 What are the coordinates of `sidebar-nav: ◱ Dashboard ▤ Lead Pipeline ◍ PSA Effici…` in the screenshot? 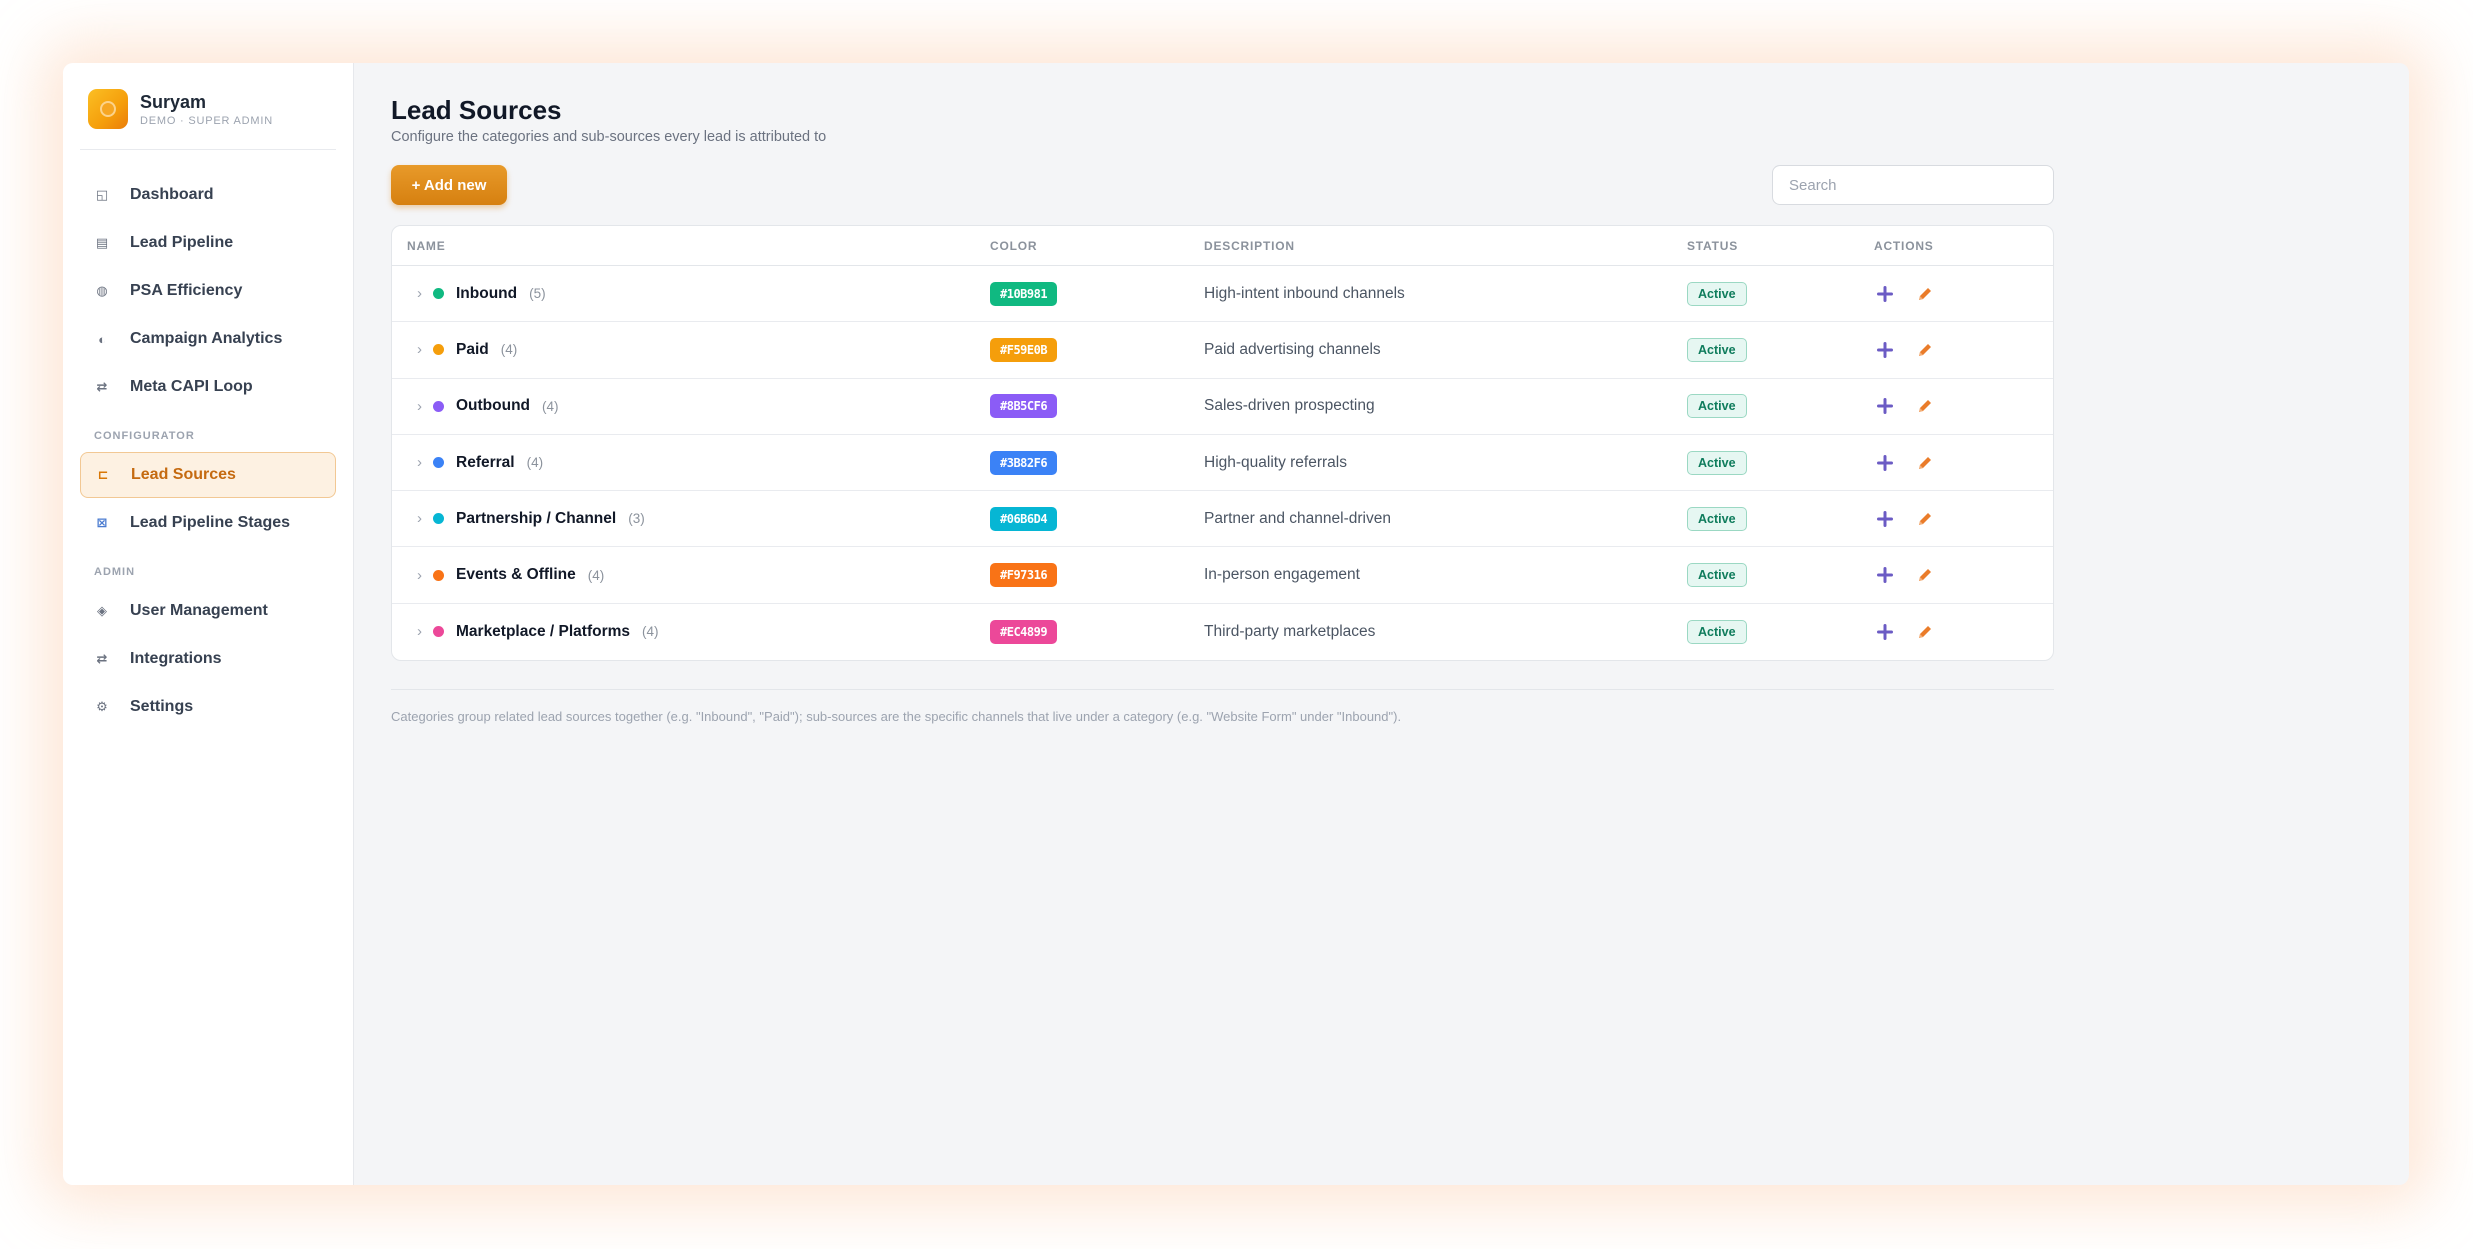 It's located at (208, 451).